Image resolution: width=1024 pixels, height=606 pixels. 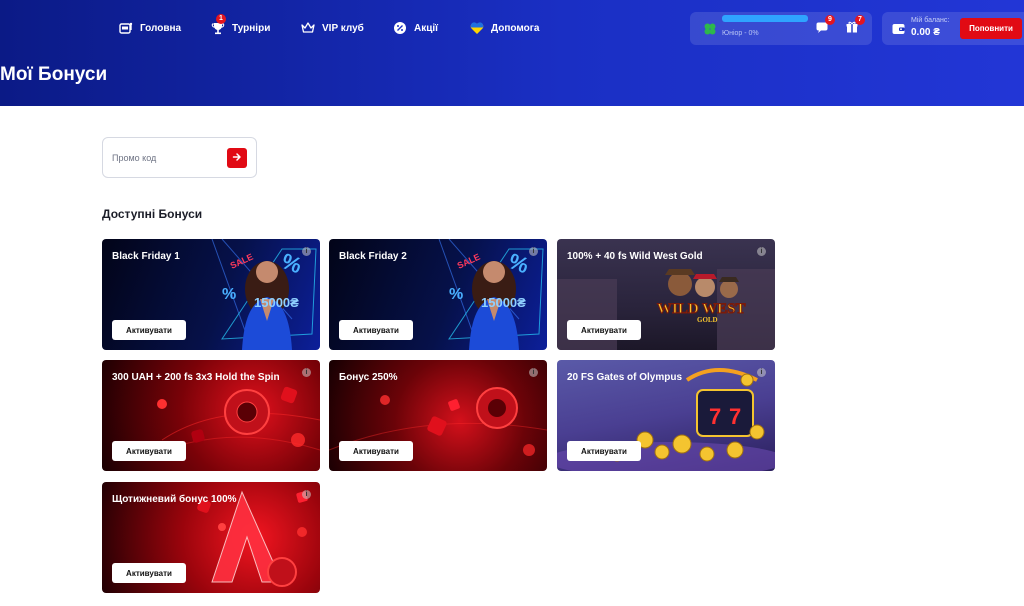 What do you see at coordinates (953, 28) in the screenshot?
I see `balance-panel: Мій баланс: 0.00 ₴ Поповнити` at bounding box center [953, 28].